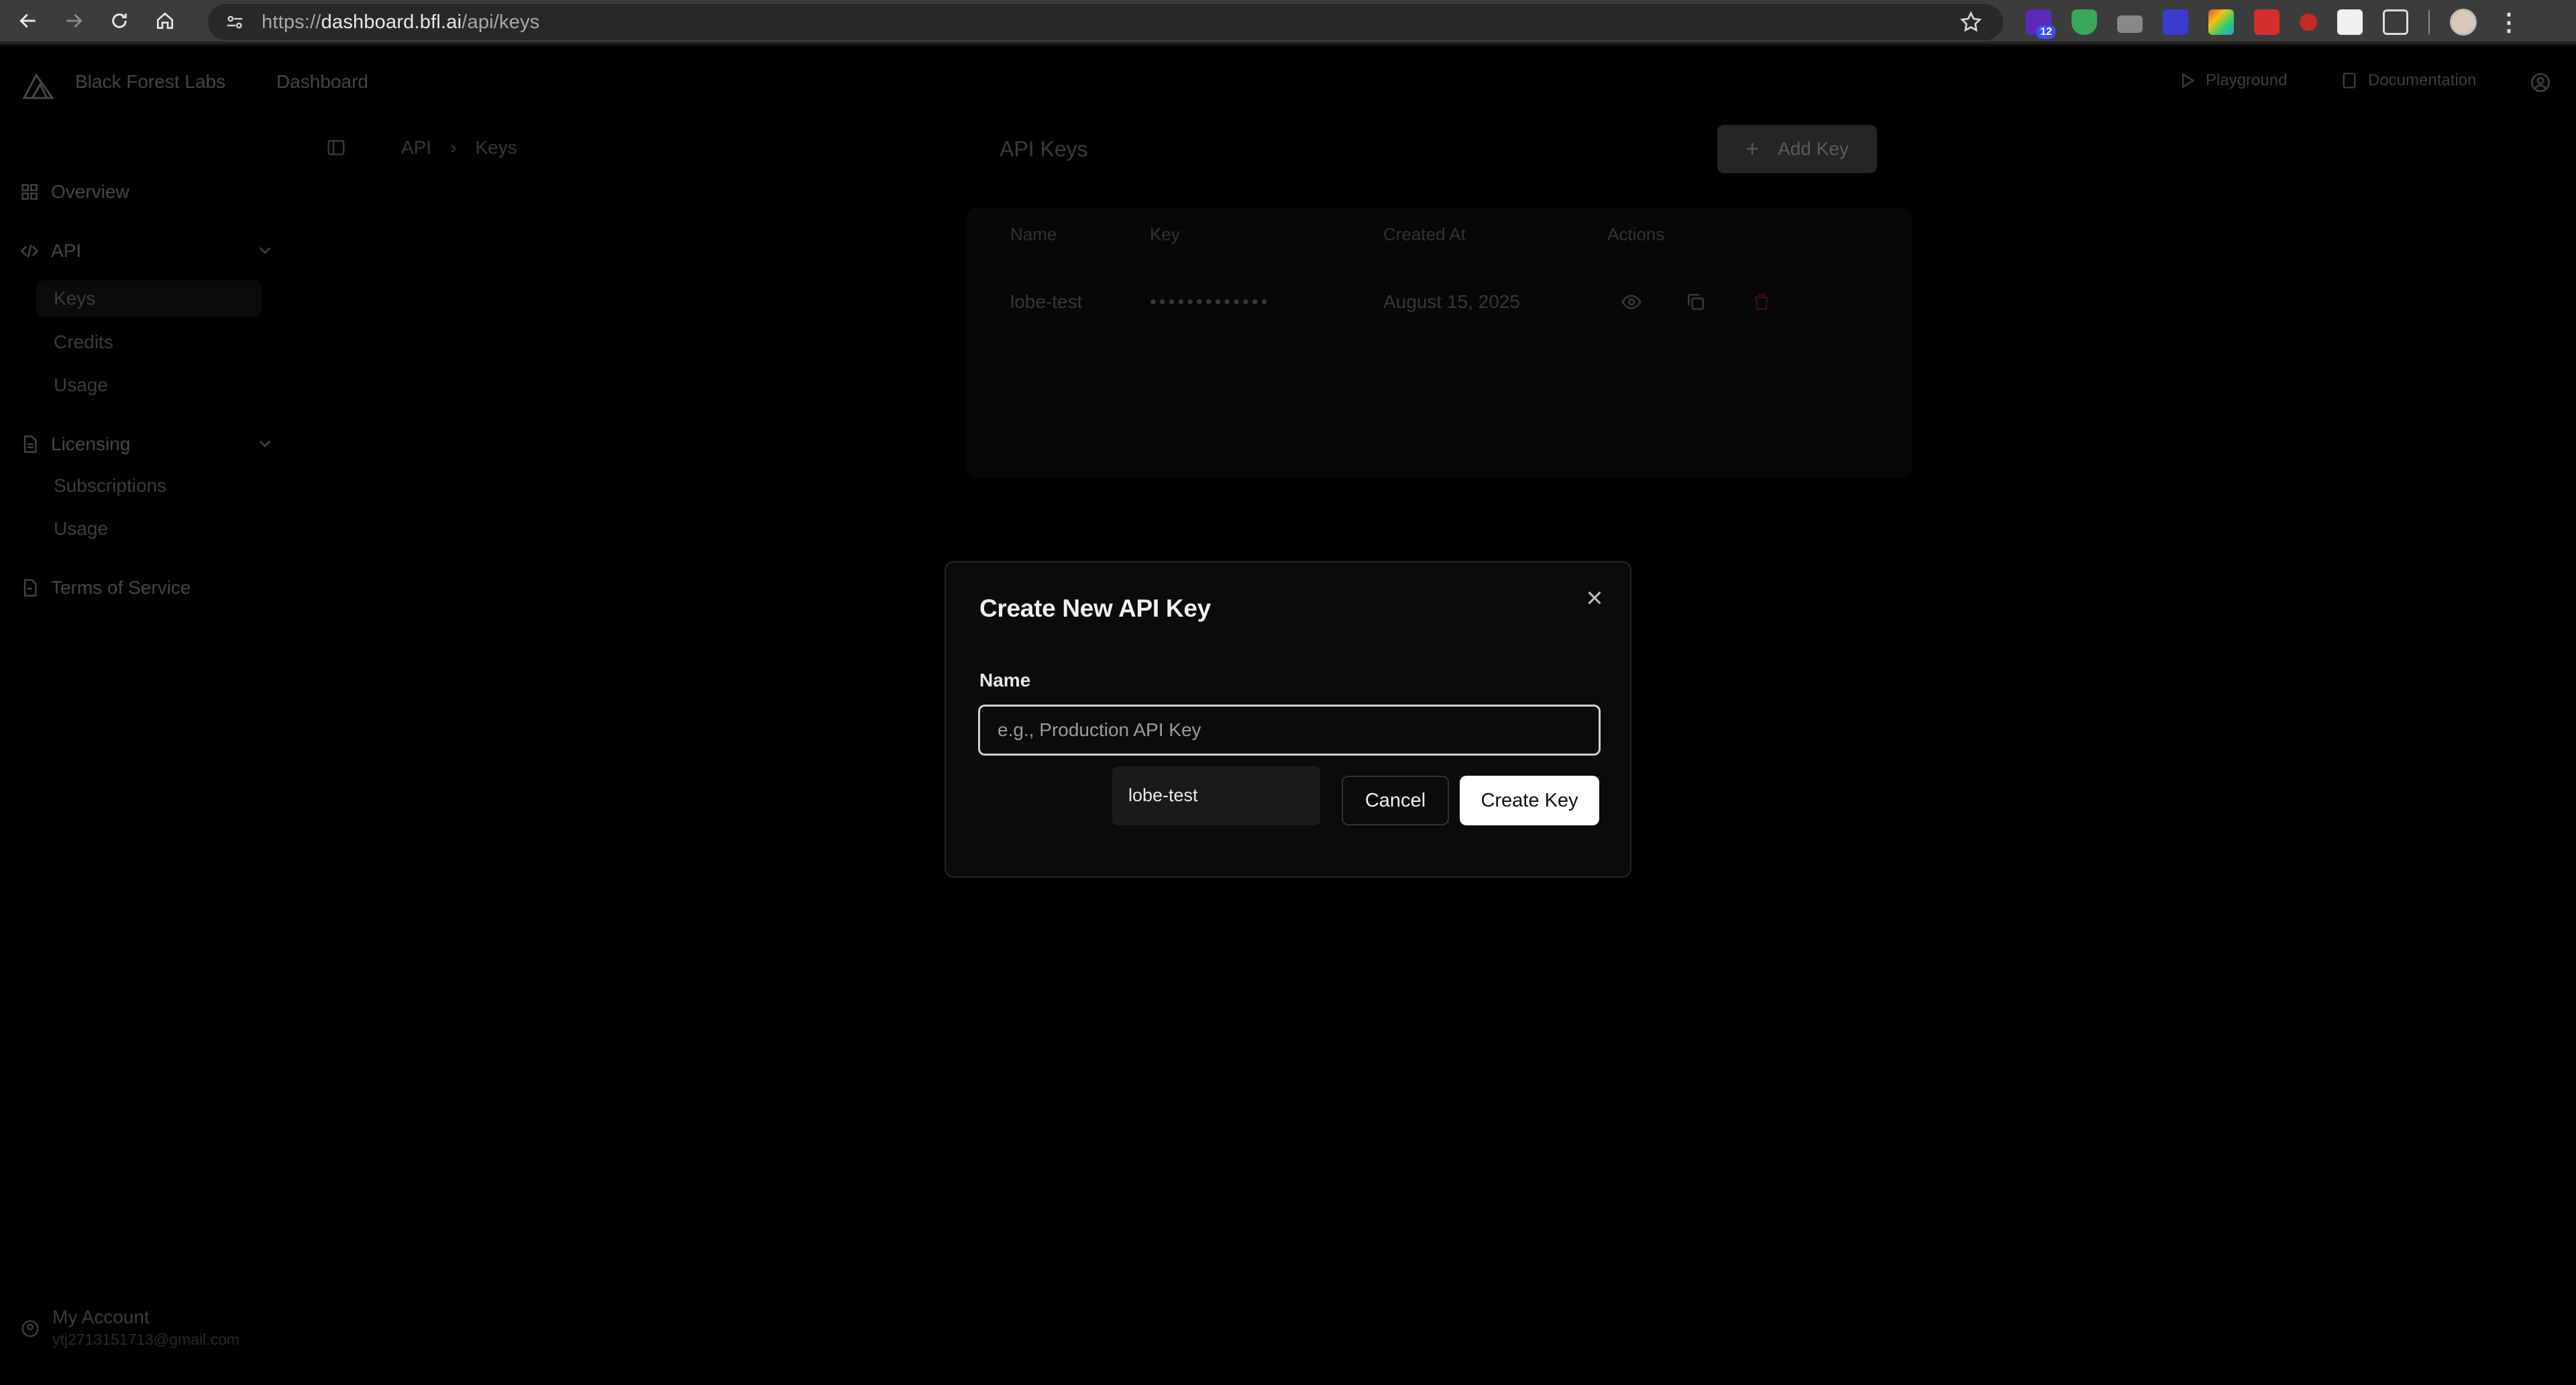  I want to click on tdk-extension-icon, so click(2175, 22).